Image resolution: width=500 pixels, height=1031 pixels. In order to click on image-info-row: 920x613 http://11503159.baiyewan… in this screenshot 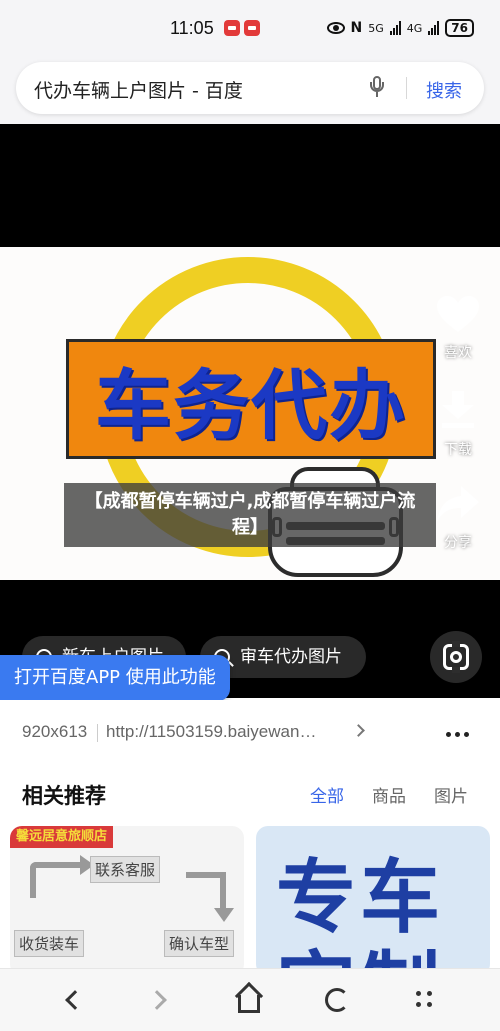, I will do `click(250, 731)`.